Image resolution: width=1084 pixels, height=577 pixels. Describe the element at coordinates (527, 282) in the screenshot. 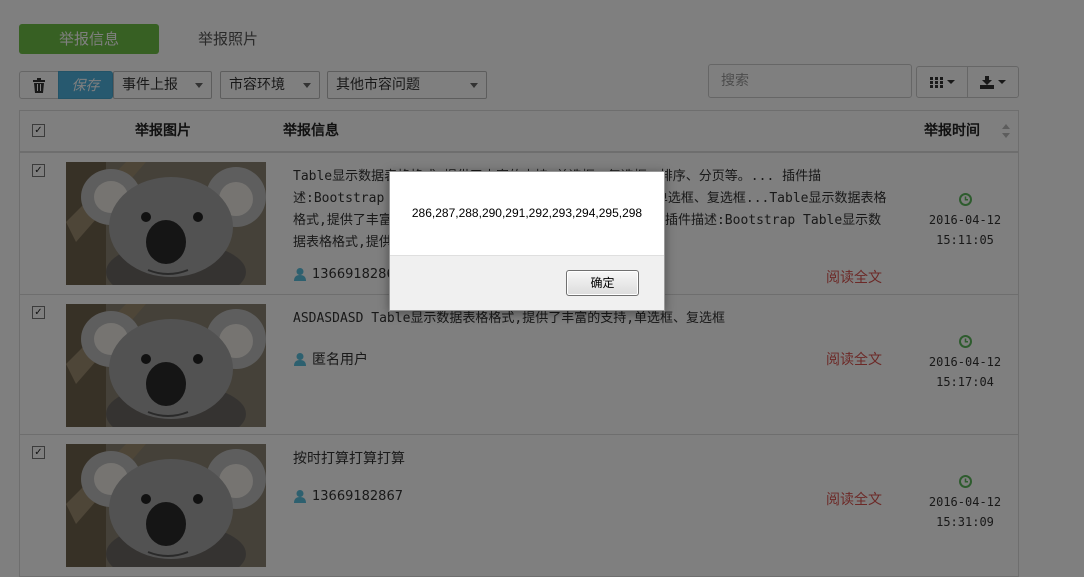

I see `alert-footer: 确定` at that location.